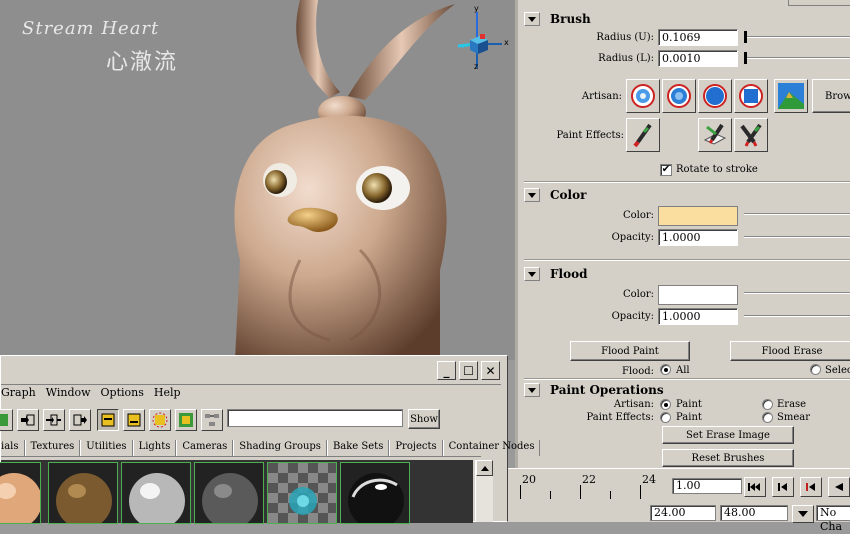  I want to click on paint-operations-section-header: Paint Operations, so click(687, 390).